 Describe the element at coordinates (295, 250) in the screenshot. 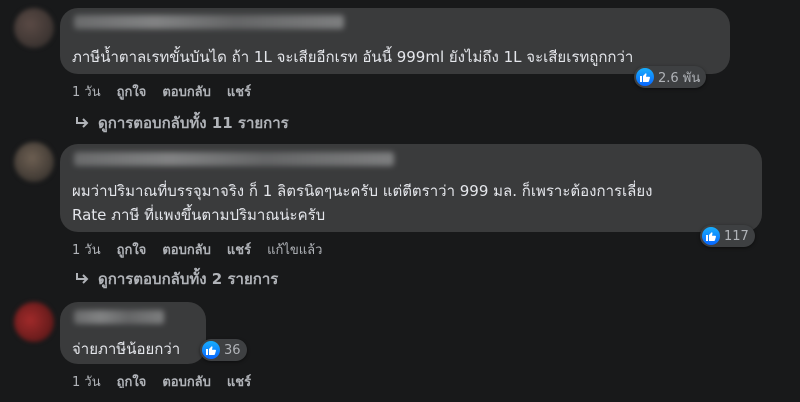

I see `edited-label: แก้ไขแล้ว` at that location.